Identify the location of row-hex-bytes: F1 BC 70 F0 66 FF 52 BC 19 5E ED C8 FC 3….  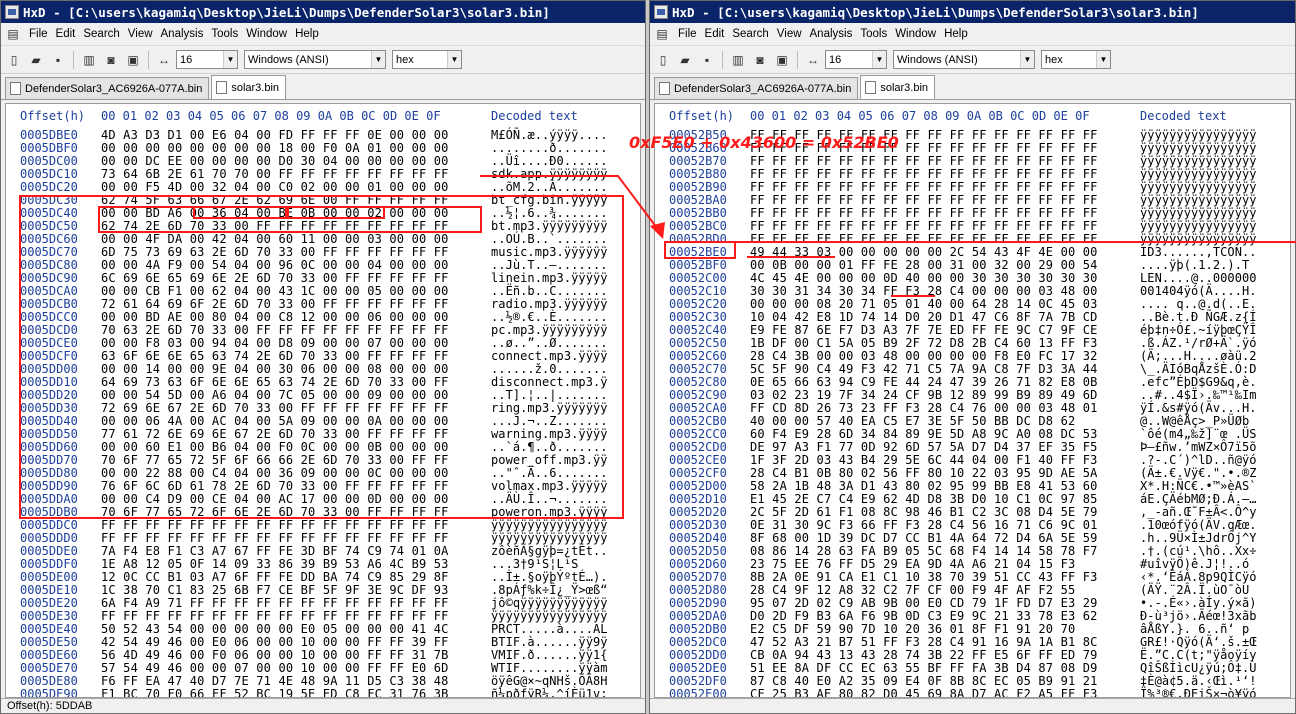
(275, 693).